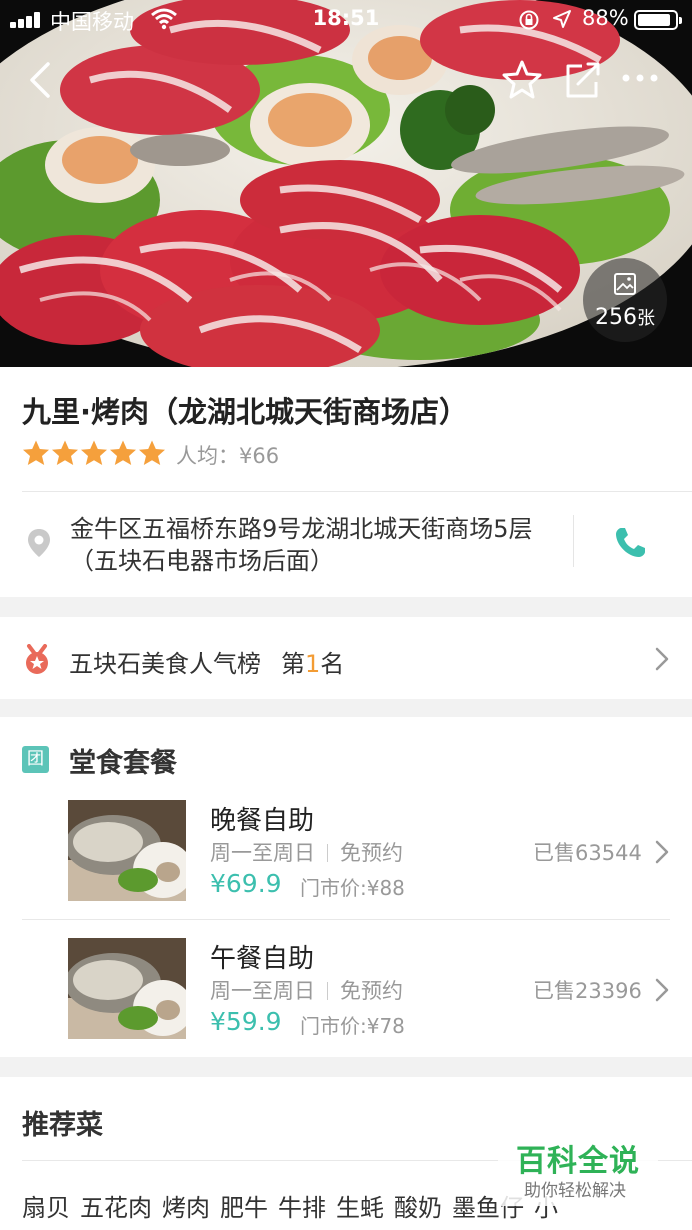 The image size is (692, 1230). I want to click on dish-list: 扇贝 五花肉 烤肉 肥牛 牛排 生蚝 酸奶 墨鱼仔小, so click(295, 1205).